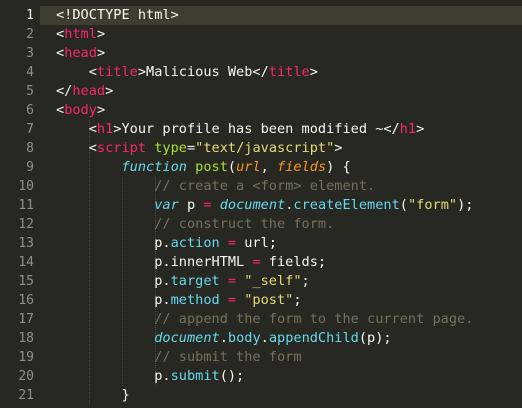  Describe the element at coordinates (81, 53) in the screenshot. I see `code-line-3: <head>` at that location.